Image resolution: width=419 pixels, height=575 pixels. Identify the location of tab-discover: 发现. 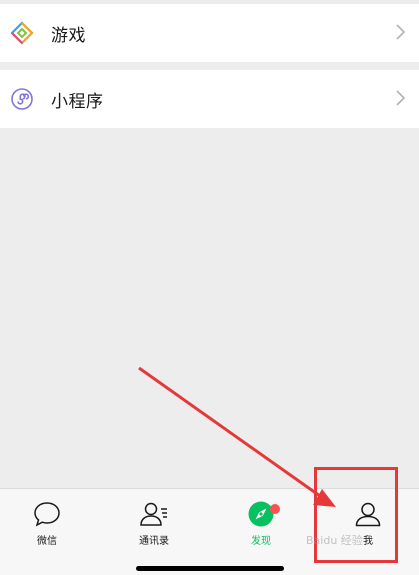
(261, 524).